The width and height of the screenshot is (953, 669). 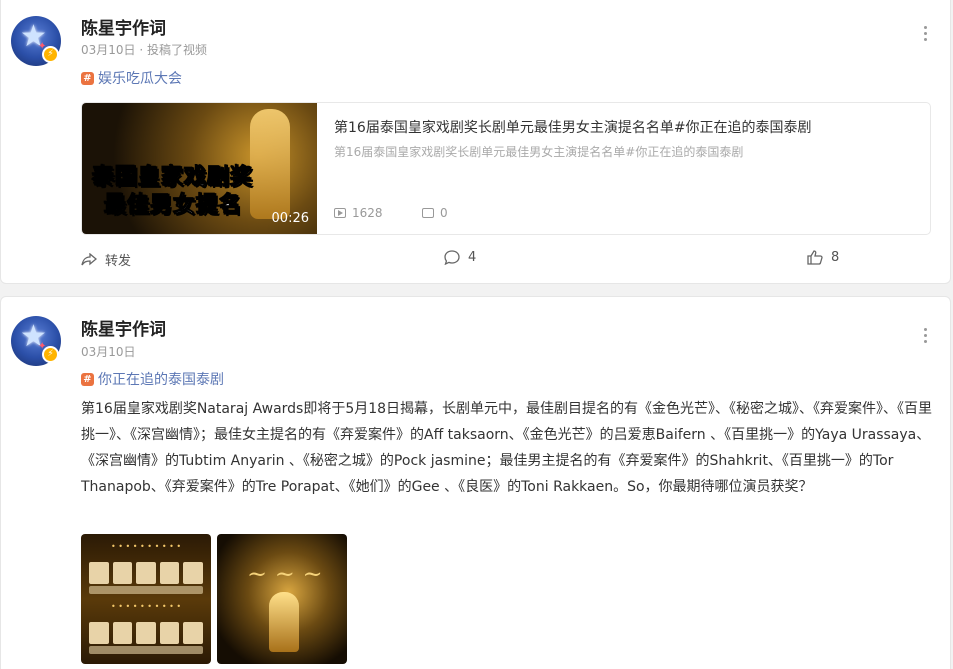 I want to click on image-banner-top: • • • • • • • • • •, so click(x=146, y=546).